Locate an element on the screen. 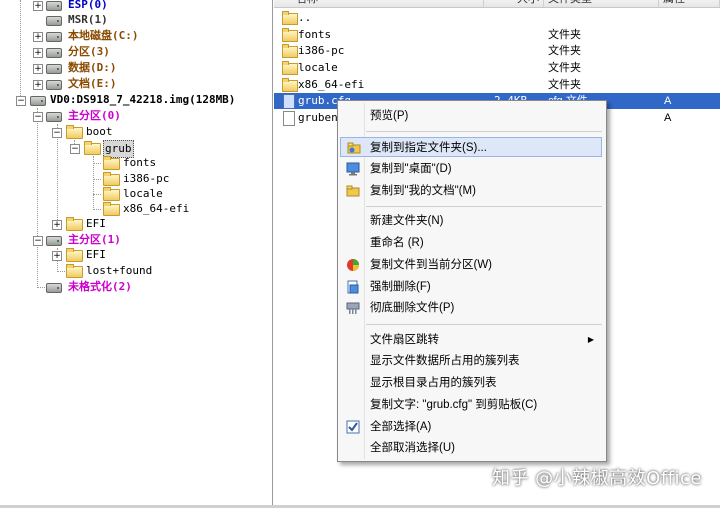 The image size is (720, 508). file-row-i386-pc: i386-pc 文件夹 is located at coordinates (497, 51).